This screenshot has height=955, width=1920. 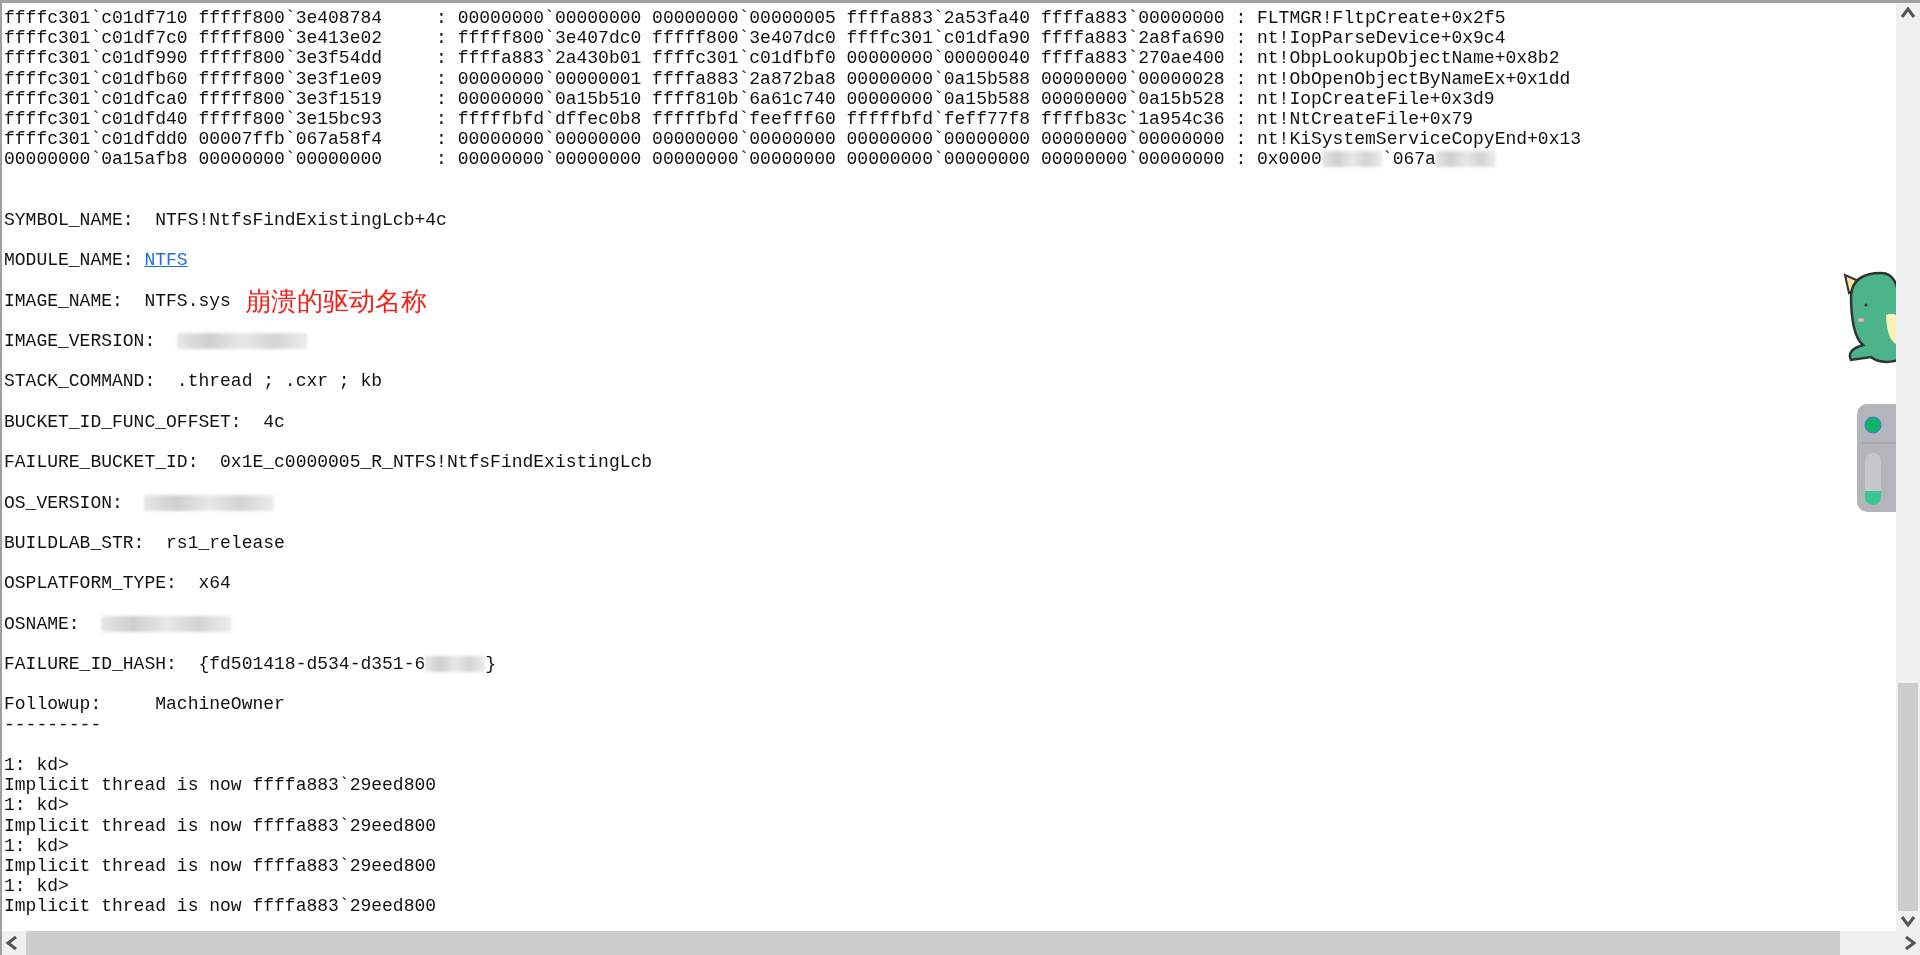 I want to click on stack-frame-text: ffffc301`c01df990 fffff800`3e3f54dd : ffffa883`2a430b01 ffffc301`c01dfbf0 00000000`00000040 ffffa883`270ae400 : nt!ObpLookupObjectName+0x8b2, so click(x=782, y=58).